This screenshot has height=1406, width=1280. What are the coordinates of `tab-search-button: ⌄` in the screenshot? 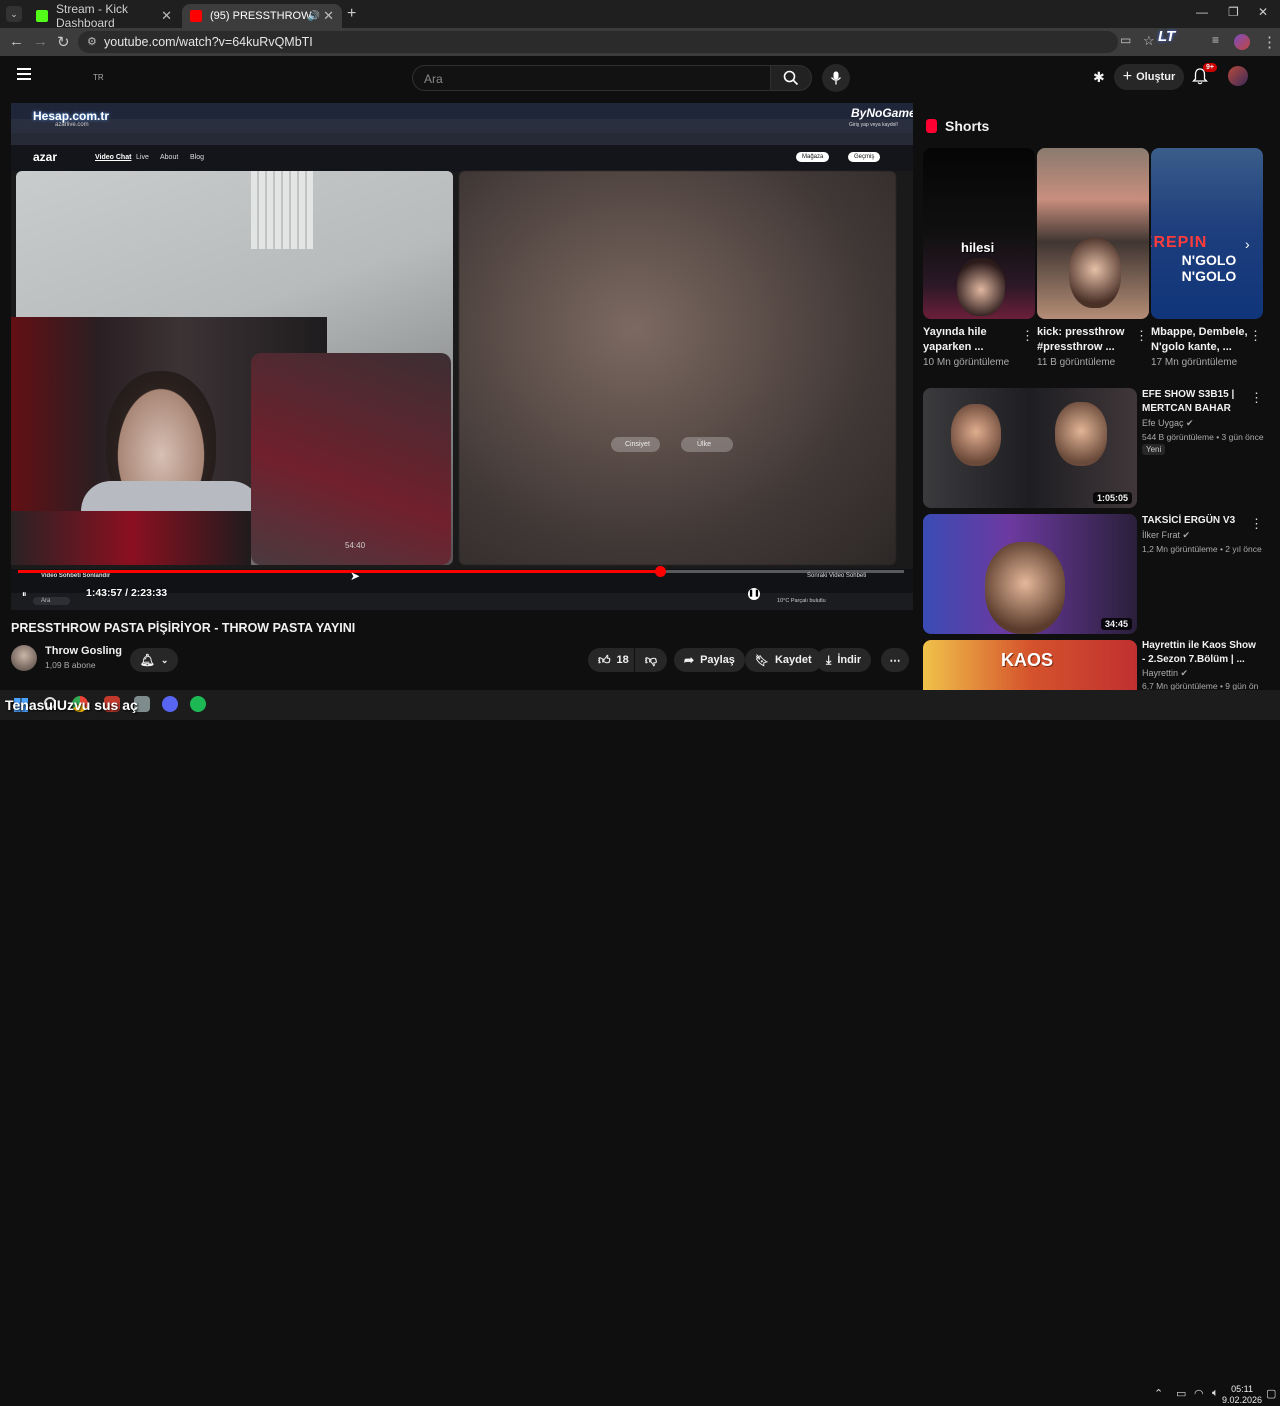 It's located at (14, 14).